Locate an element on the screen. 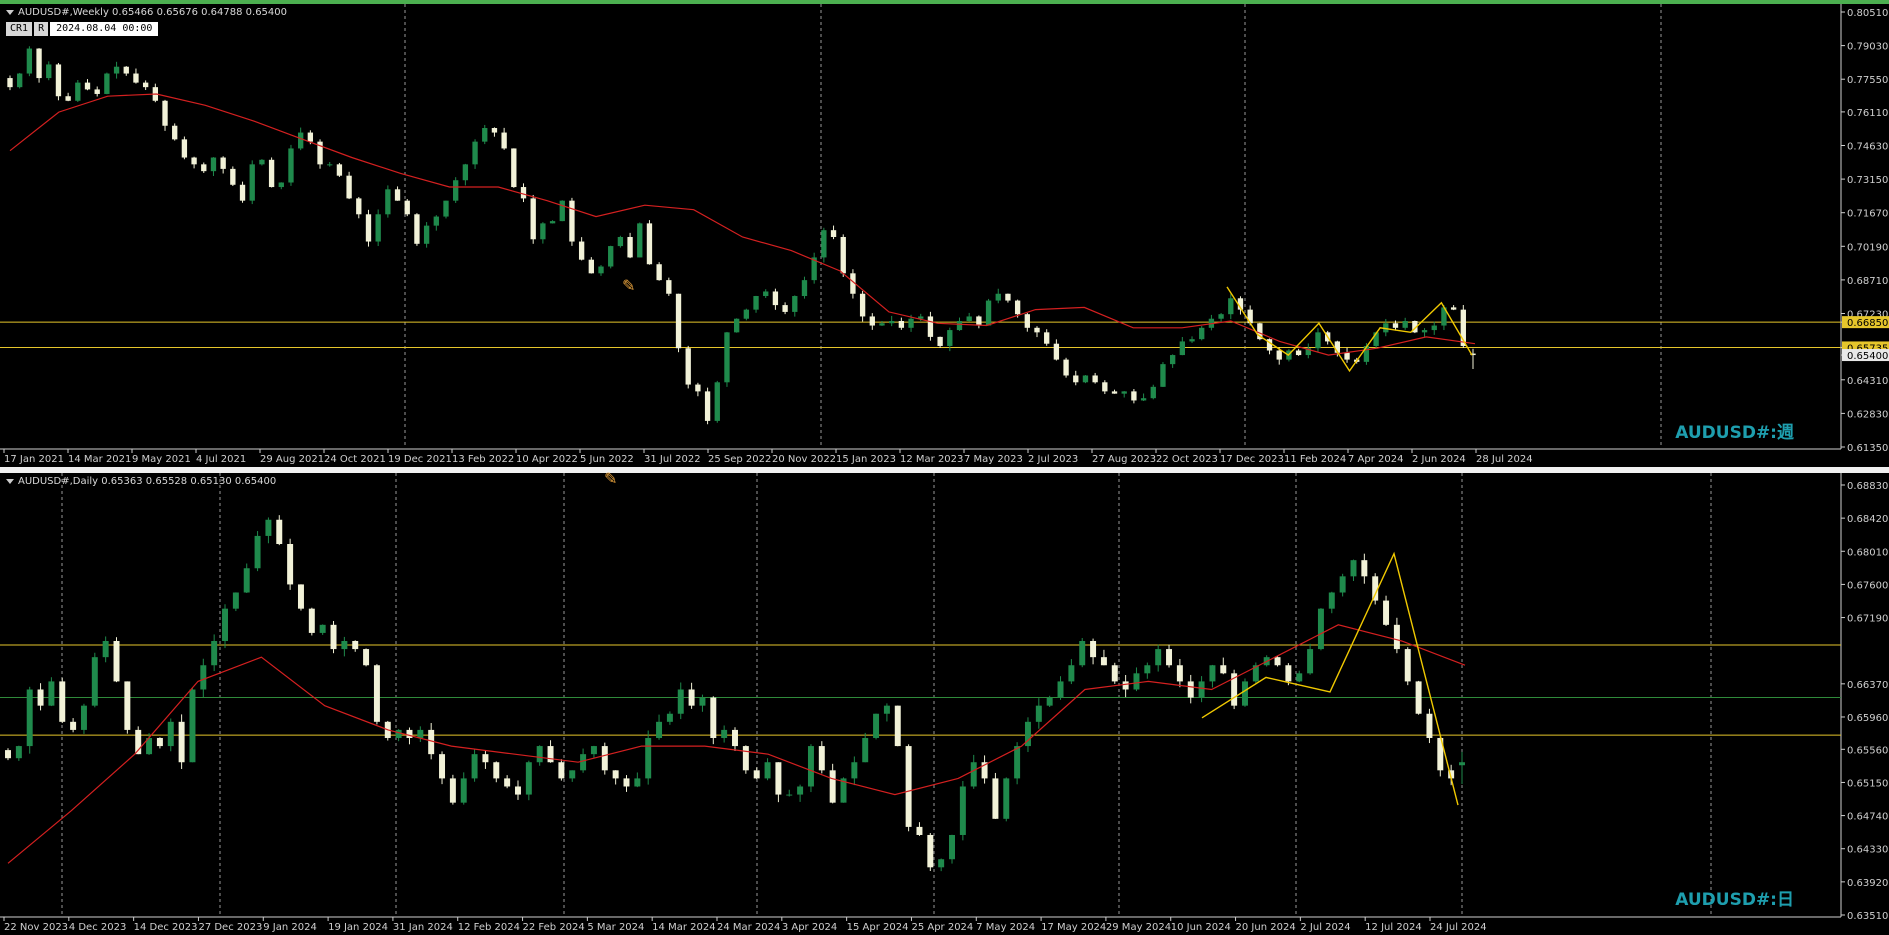 Image resolution: width=1889 pixels, height=935 pixels. time-label: 12 Jul 2024 is located at coordinates (1393, 927).